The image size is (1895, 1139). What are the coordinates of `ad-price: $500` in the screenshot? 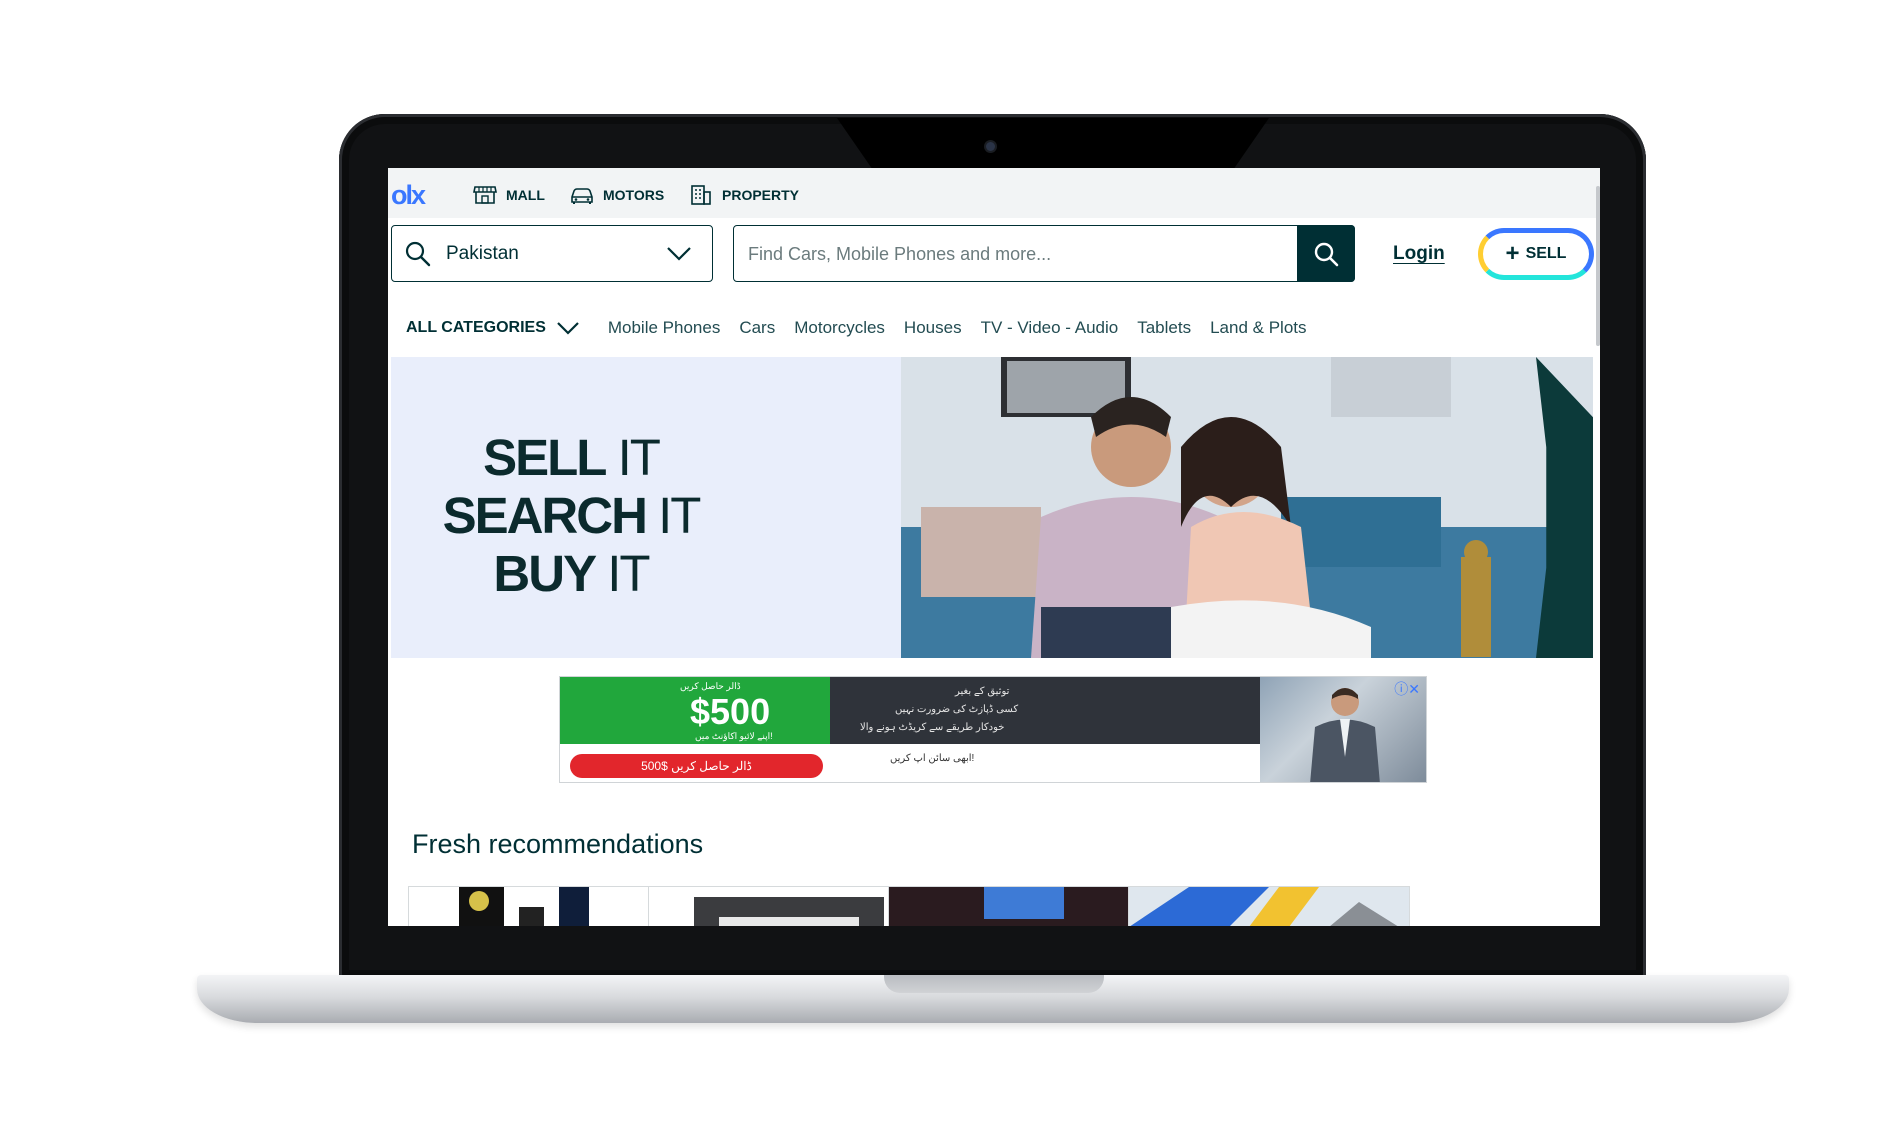 It's located at (730, 711).